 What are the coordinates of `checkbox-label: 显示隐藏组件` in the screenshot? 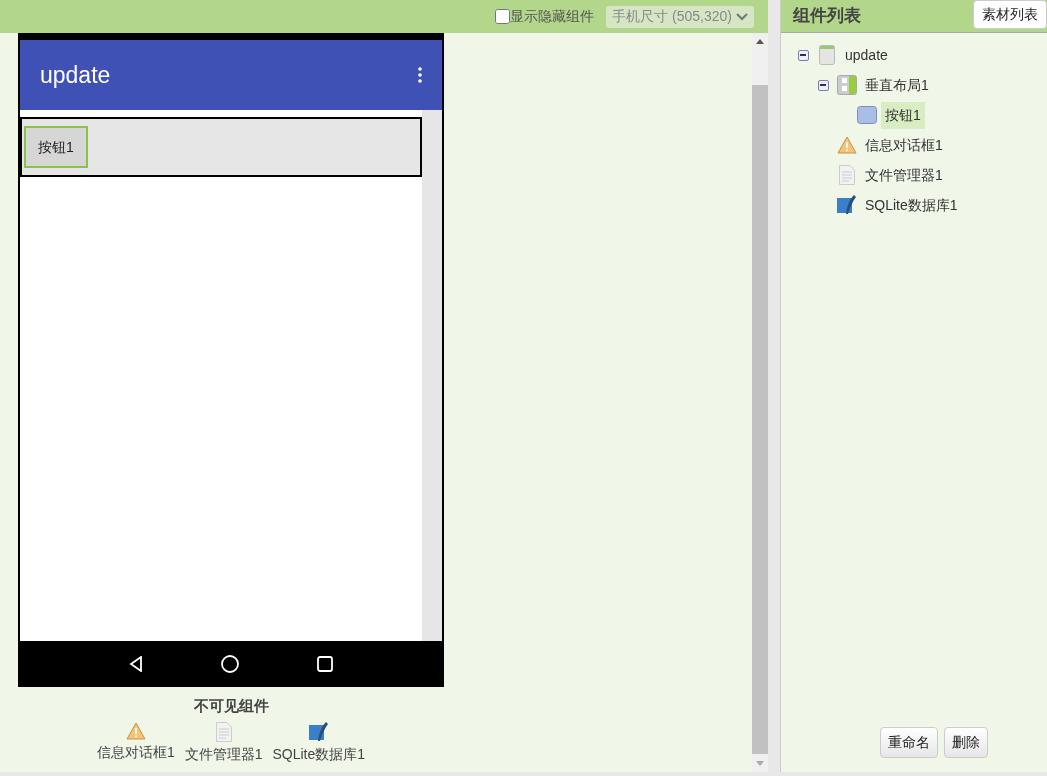 It's located at (552, 16).